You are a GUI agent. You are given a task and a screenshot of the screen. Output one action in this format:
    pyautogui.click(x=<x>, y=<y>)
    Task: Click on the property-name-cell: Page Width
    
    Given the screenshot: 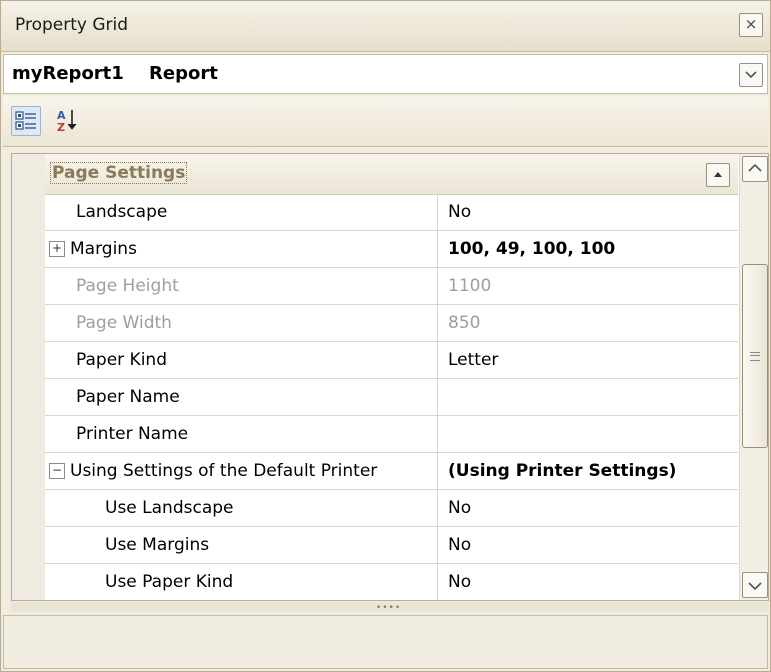 What is the action you would take?
    pyautogui.click(x=241, y=323)
    